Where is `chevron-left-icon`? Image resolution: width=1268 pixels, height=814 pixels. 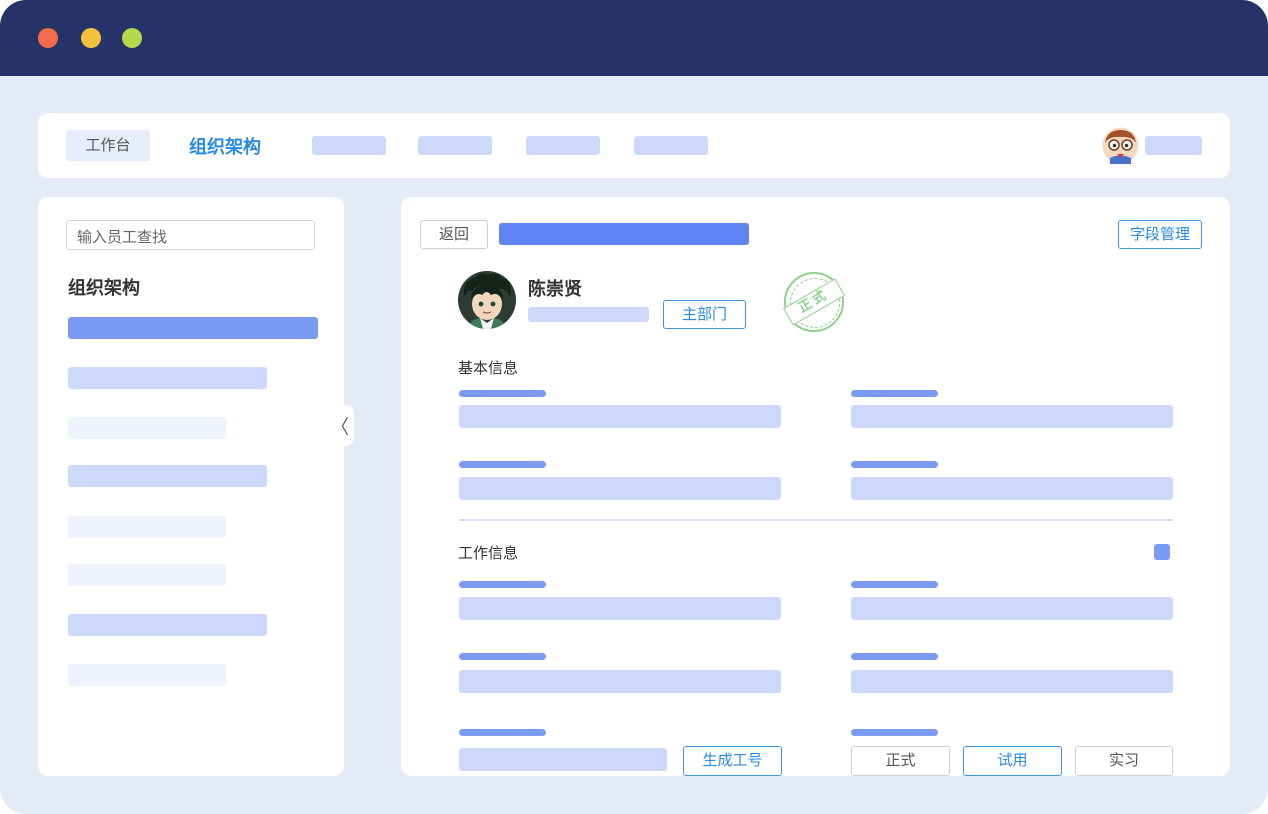 chevron-left-icon is located at coordinates (345, 426).